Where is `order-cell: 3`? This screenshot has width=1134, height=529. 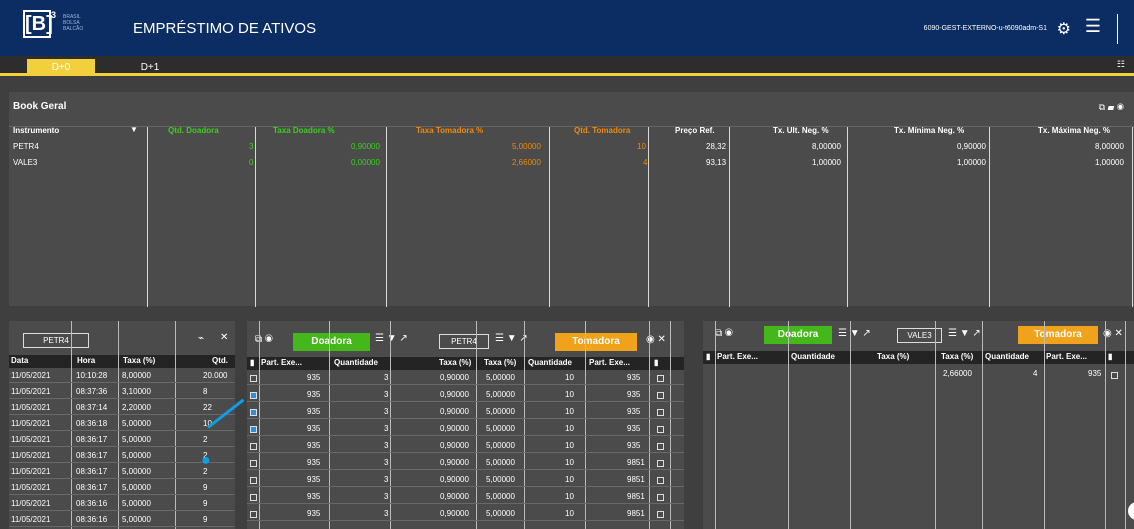
order-cell: 3 is located at coordinates (386, 428).